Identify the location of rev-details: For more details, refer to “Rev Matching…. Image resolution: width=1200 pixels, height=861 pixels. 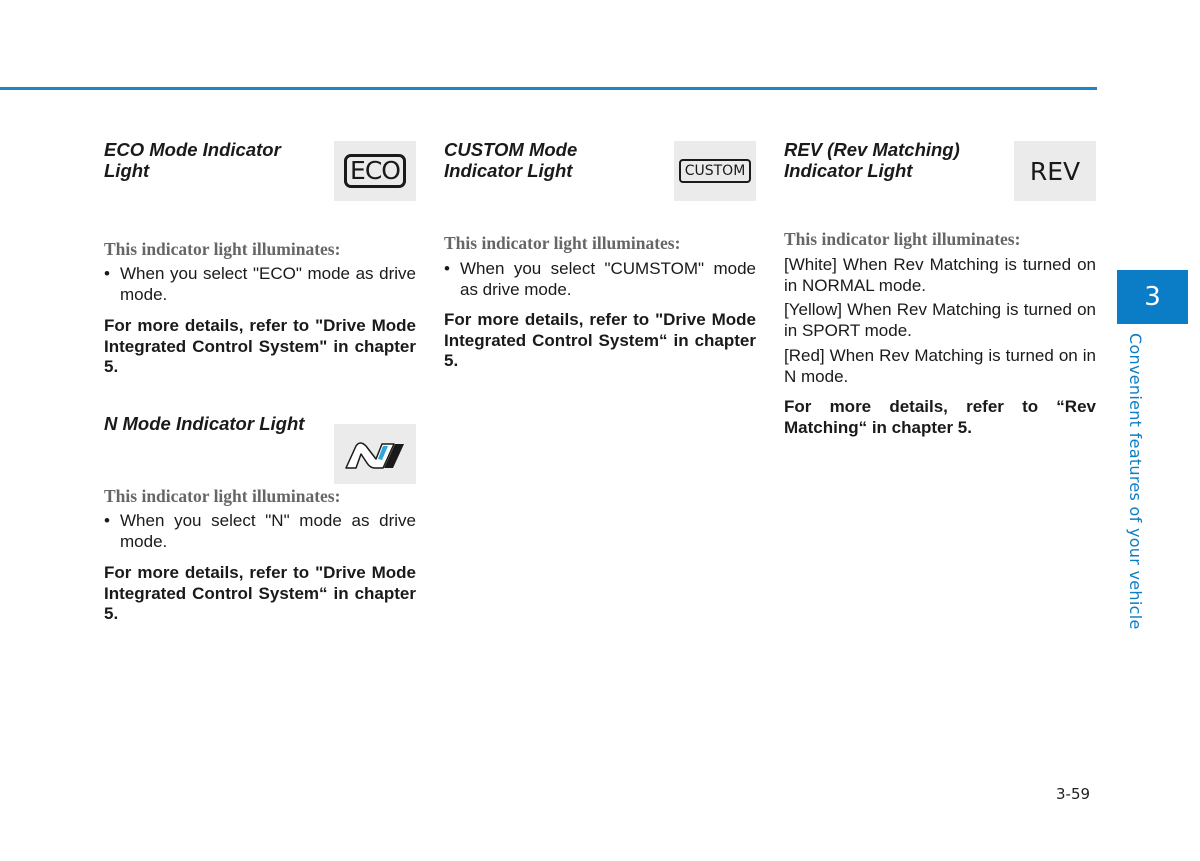
(940, 417).